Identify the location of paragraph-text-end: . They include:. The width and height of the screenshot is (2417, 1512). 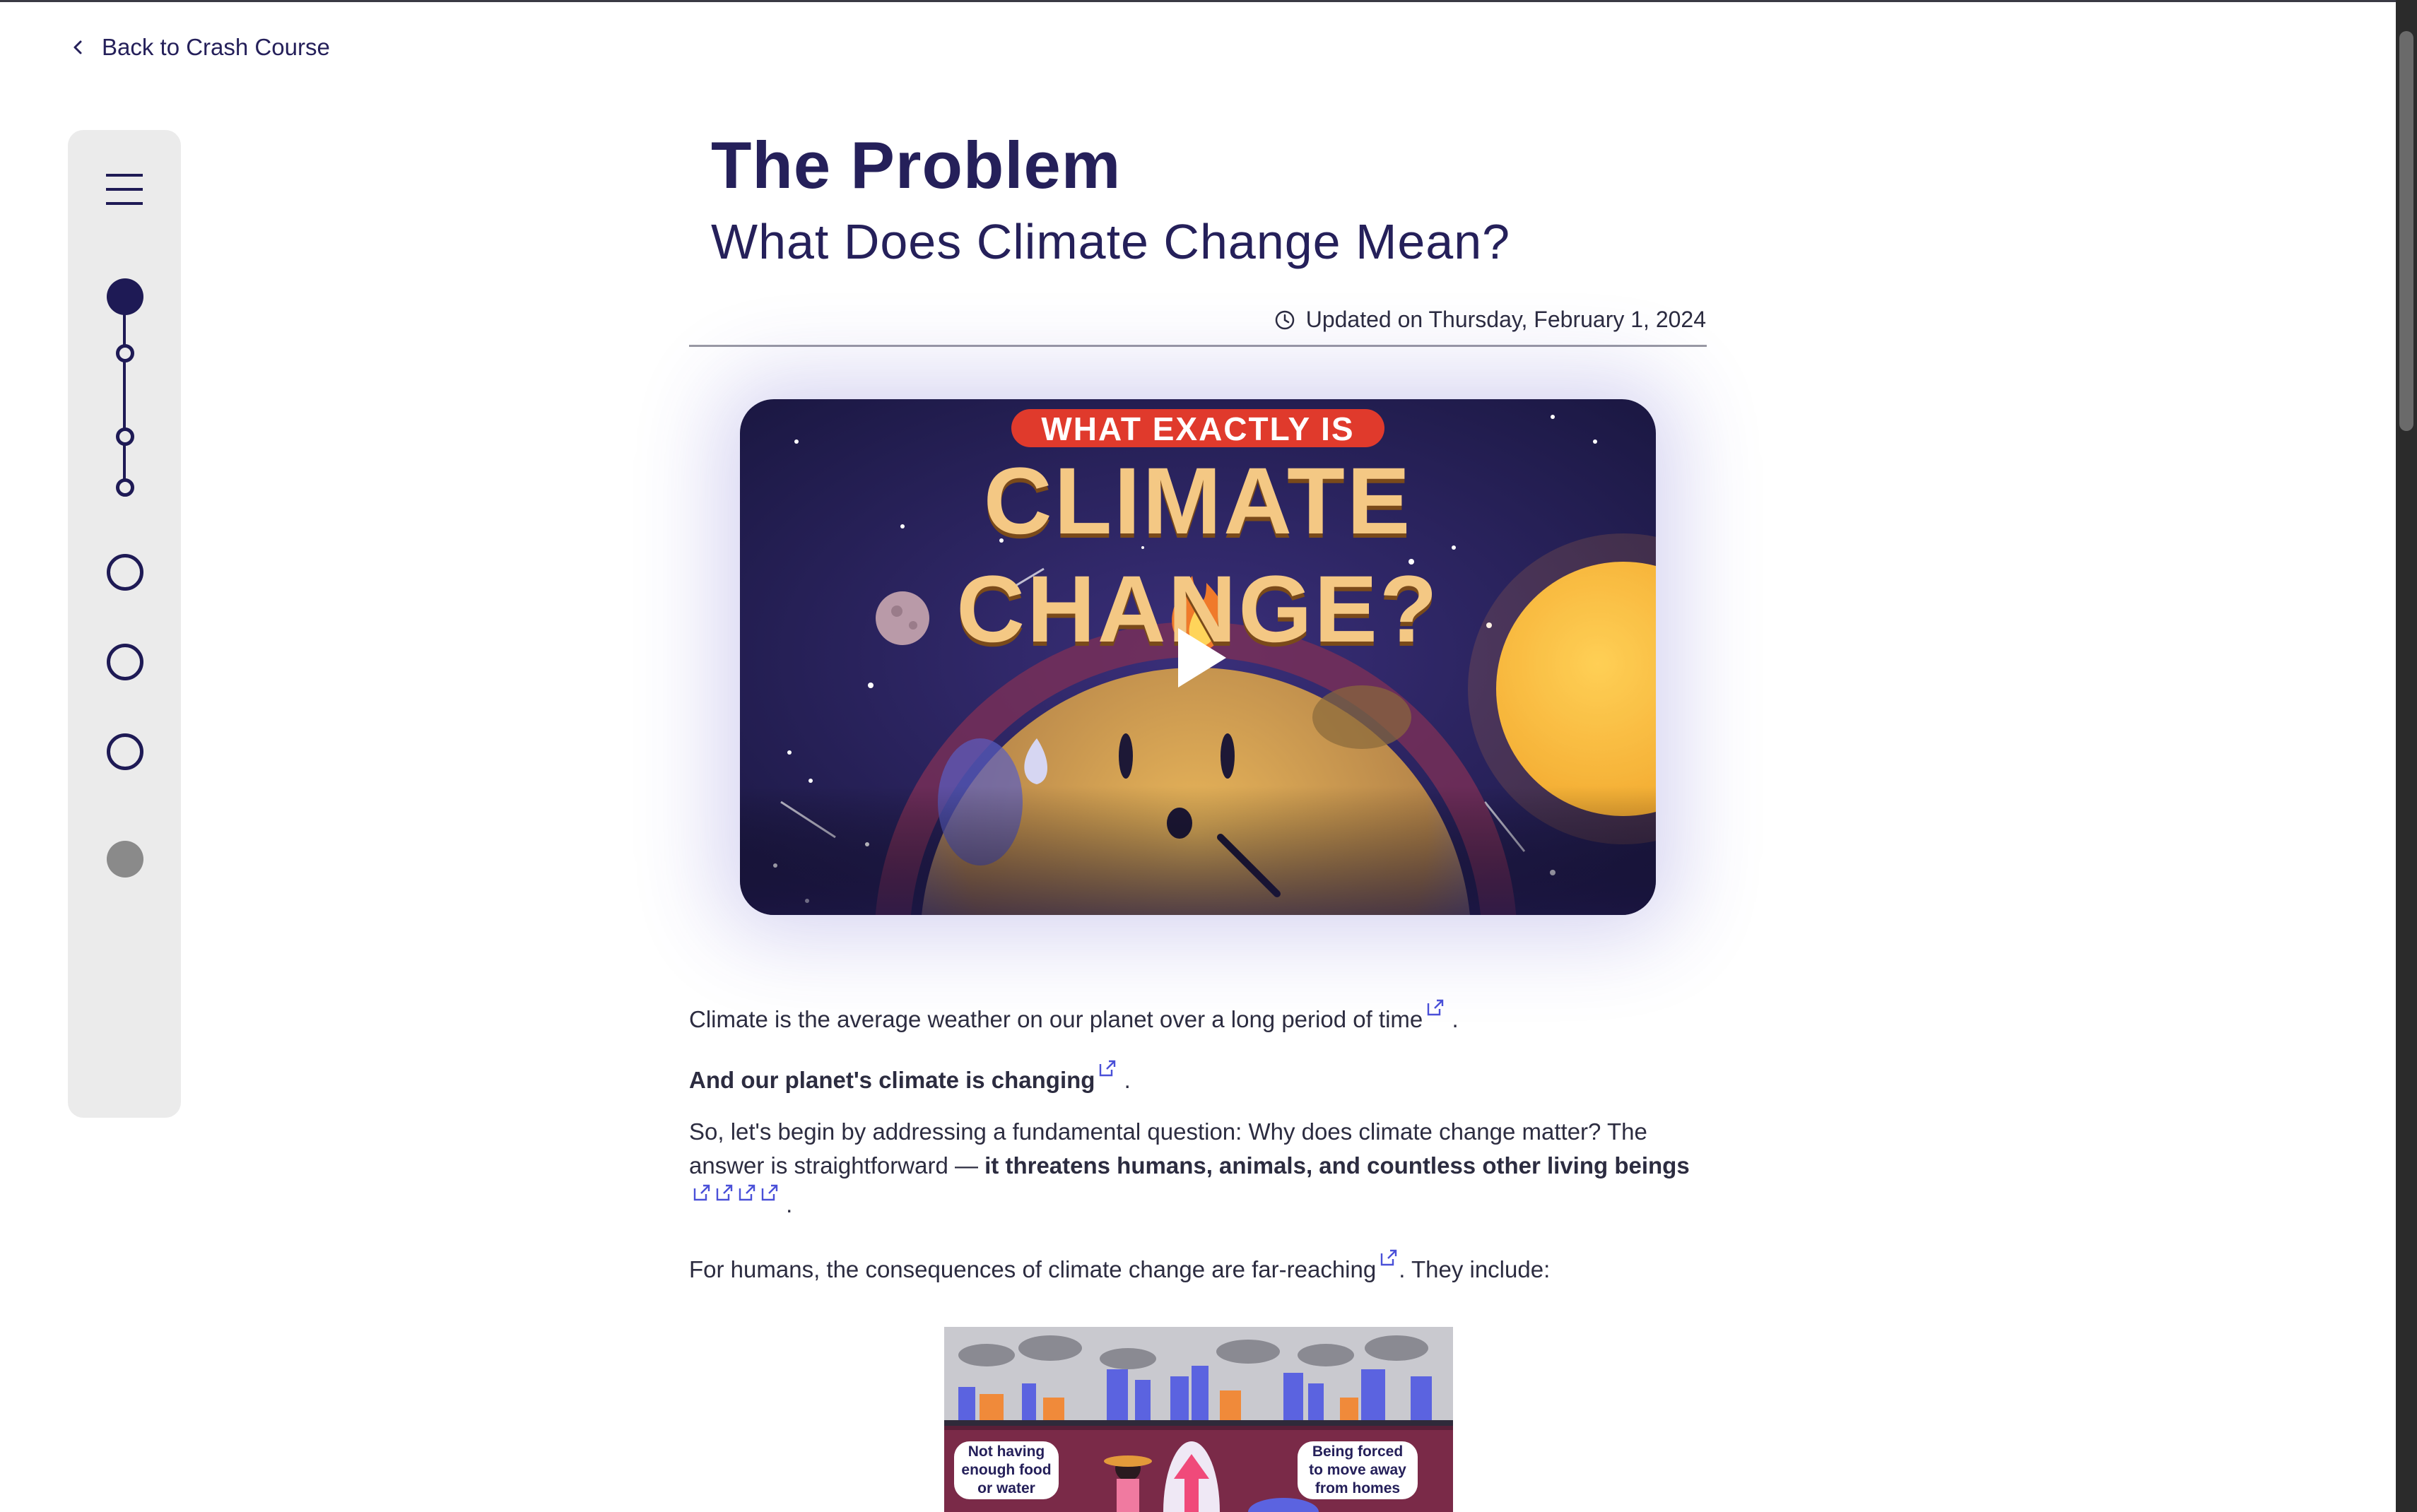
(1475, 1269).